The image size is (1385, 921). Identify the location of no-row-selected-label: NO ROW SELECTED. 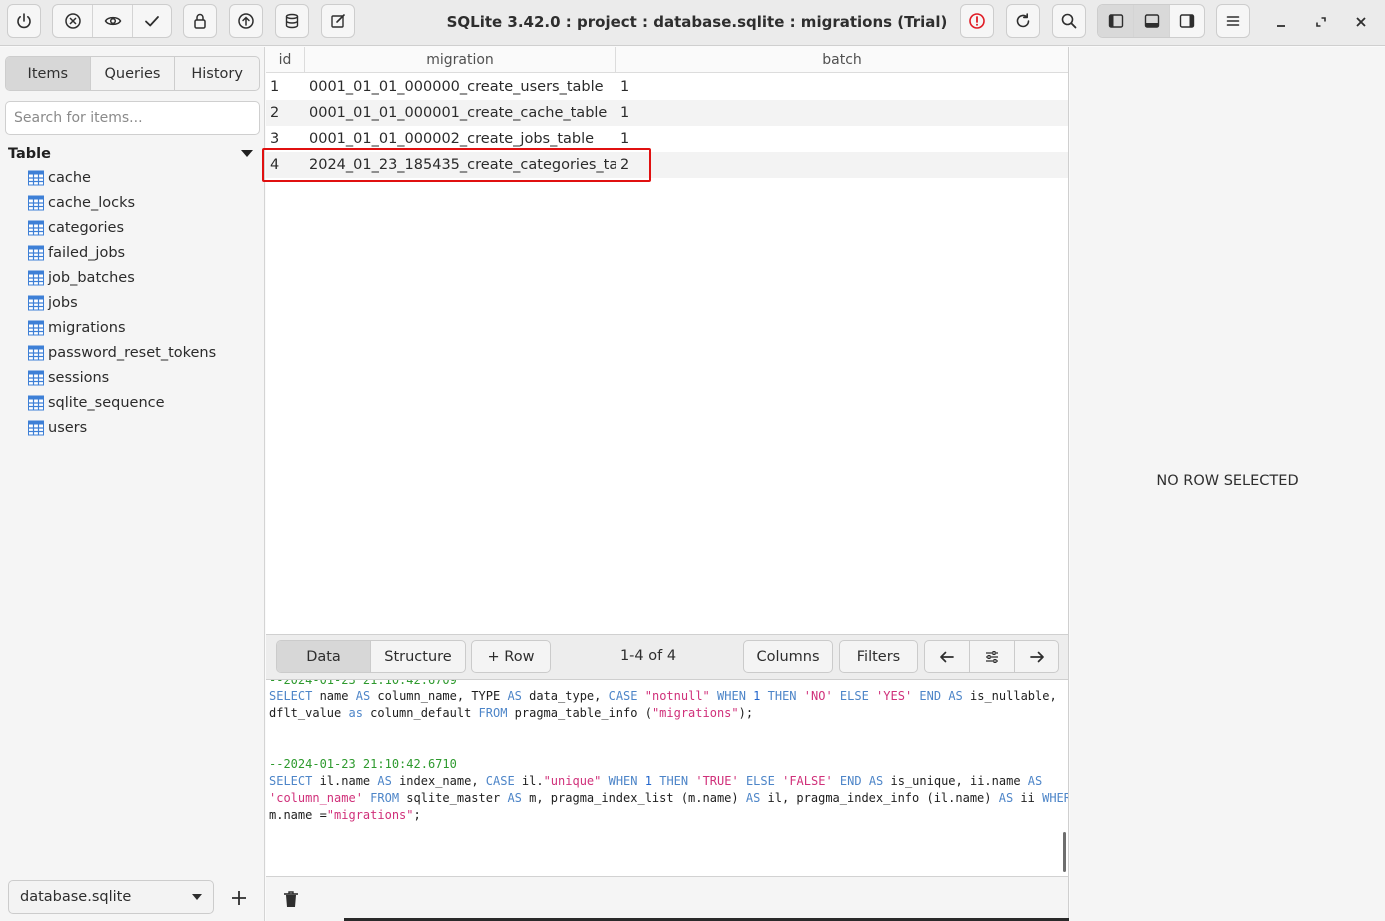
(1227, 481).